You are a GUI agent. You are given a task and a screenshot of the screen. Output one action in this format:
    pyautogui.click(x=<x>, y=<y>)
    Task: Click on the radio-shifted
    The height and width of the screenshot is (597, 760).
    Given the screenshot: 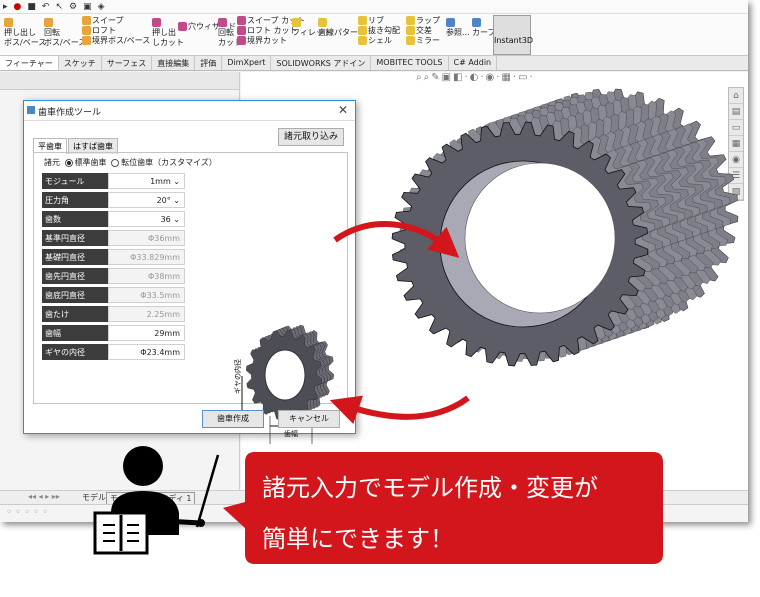 What is the action you would take?
    pyautogui.click(x=115, y=162)
    